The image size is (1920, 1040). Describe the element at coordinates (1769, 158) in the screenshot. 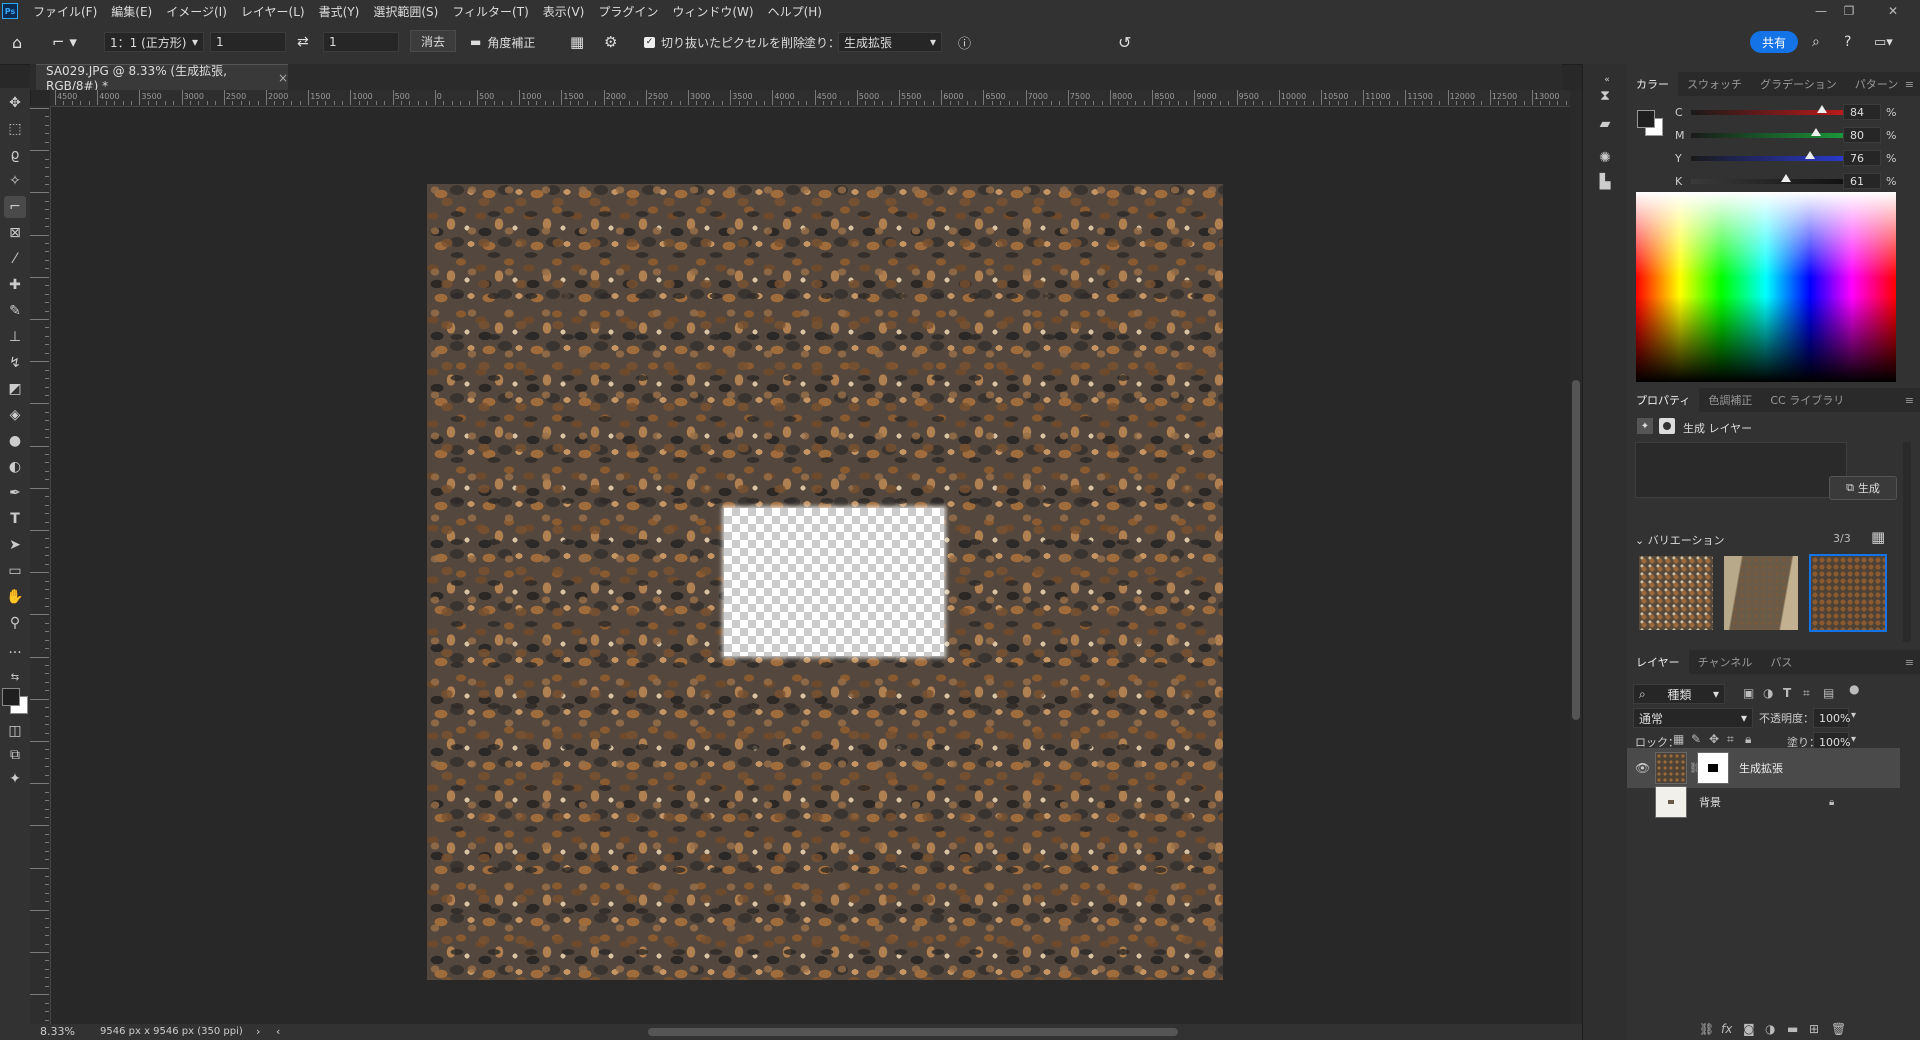

I see `slider-y-track` at that location.